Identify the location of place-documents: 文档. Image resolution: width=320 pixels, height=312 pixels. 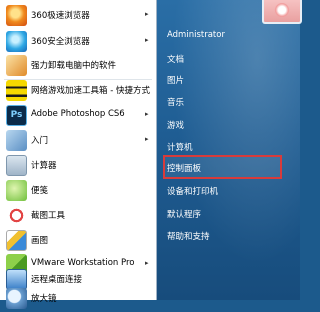
(175, 59).